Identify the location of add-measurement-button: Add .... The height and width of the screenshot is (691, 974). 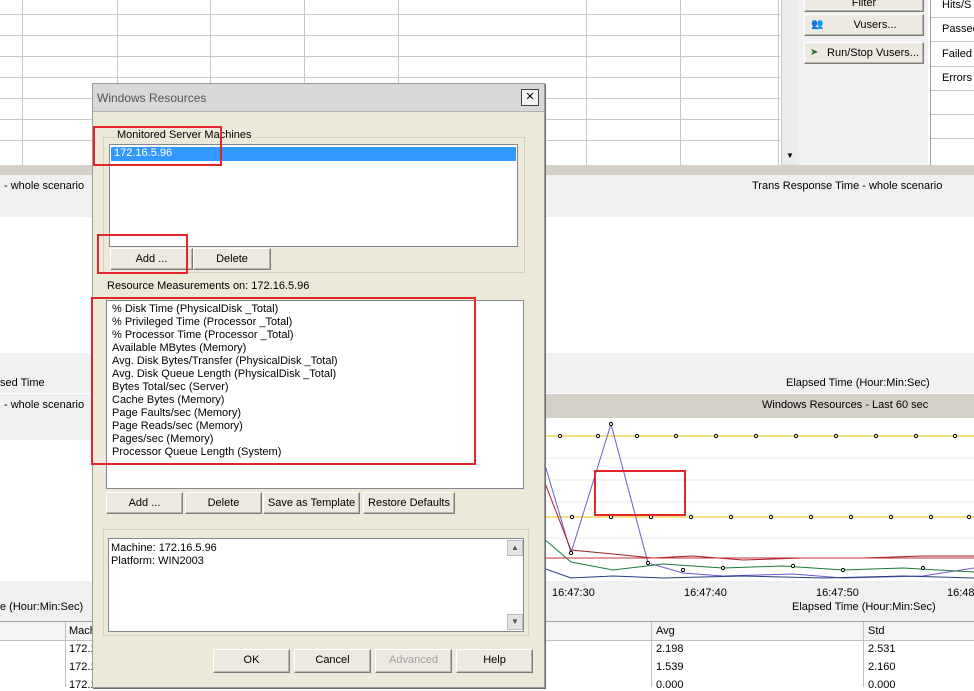
(144, 503).